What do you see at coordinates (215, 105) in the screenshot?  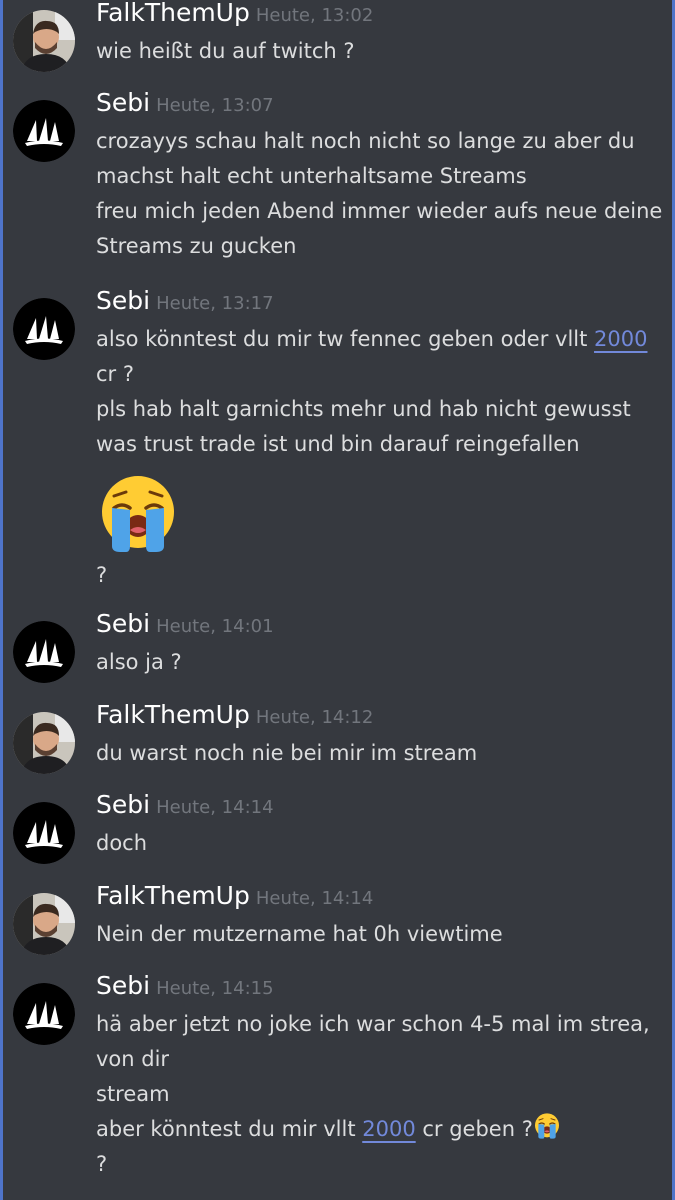 I see `timestamp: Heute, 13:07` at bounding box center [215, 105].